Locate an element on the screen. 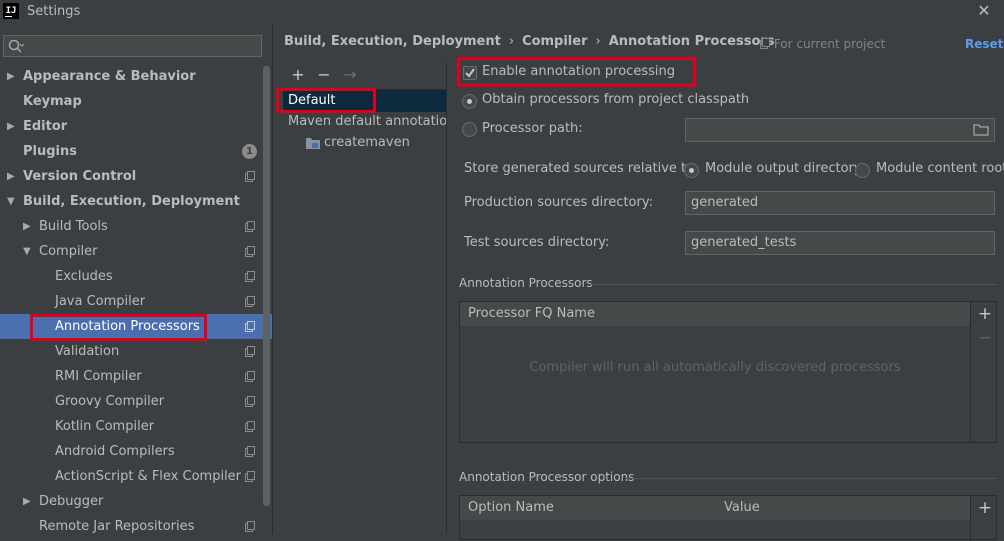 Image resolution: width=1004 pixels, height=541 pixels. remove-processor-button: − is located at coordinates (985, 338).